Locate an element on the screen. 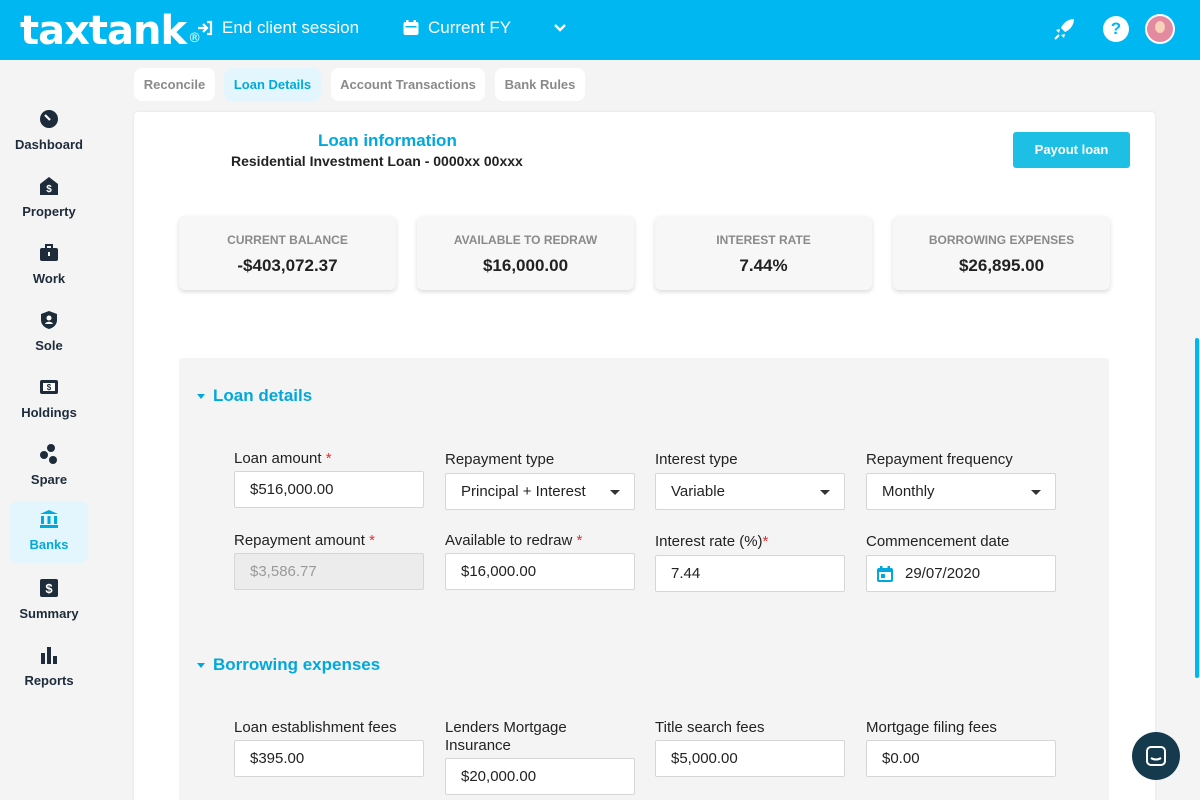 The height and width of the screenshot is (800, 1200). sidebar-item-holdings: $ Holdings is located at coordinates (49, 400).